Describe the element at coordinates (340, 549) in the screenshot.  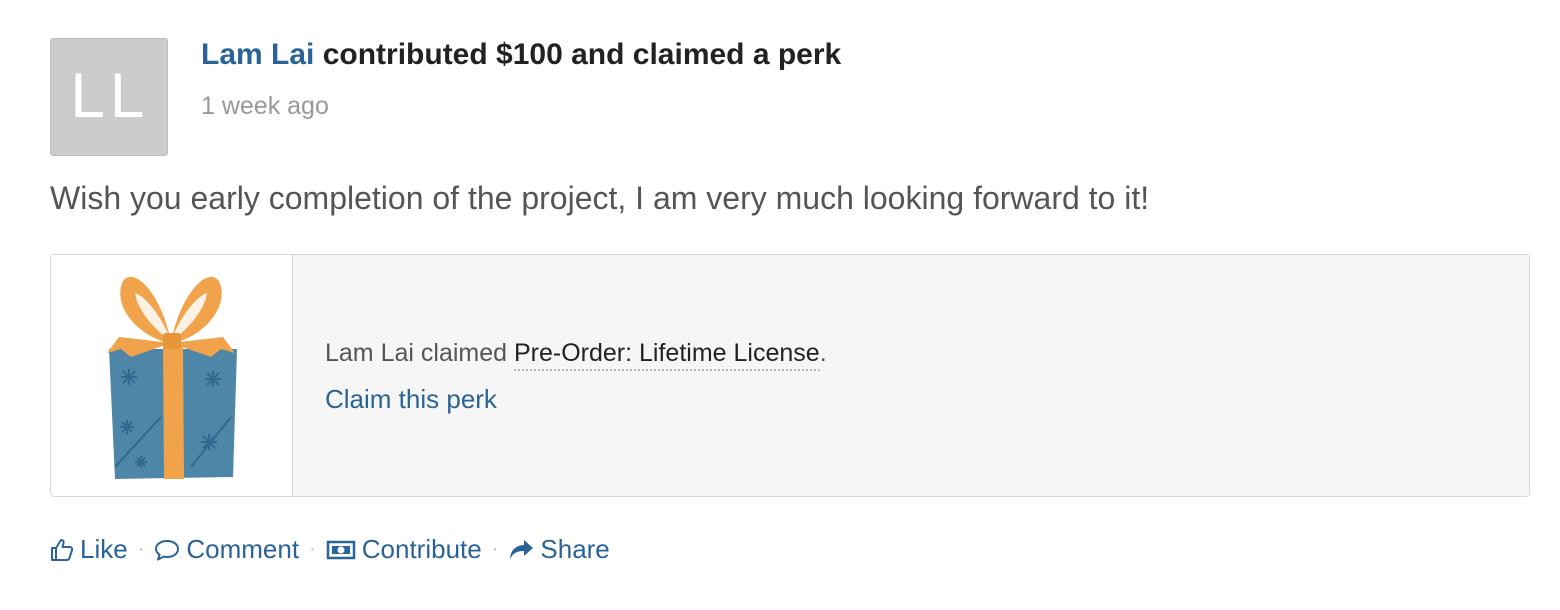
I see `money-icon` at that location.